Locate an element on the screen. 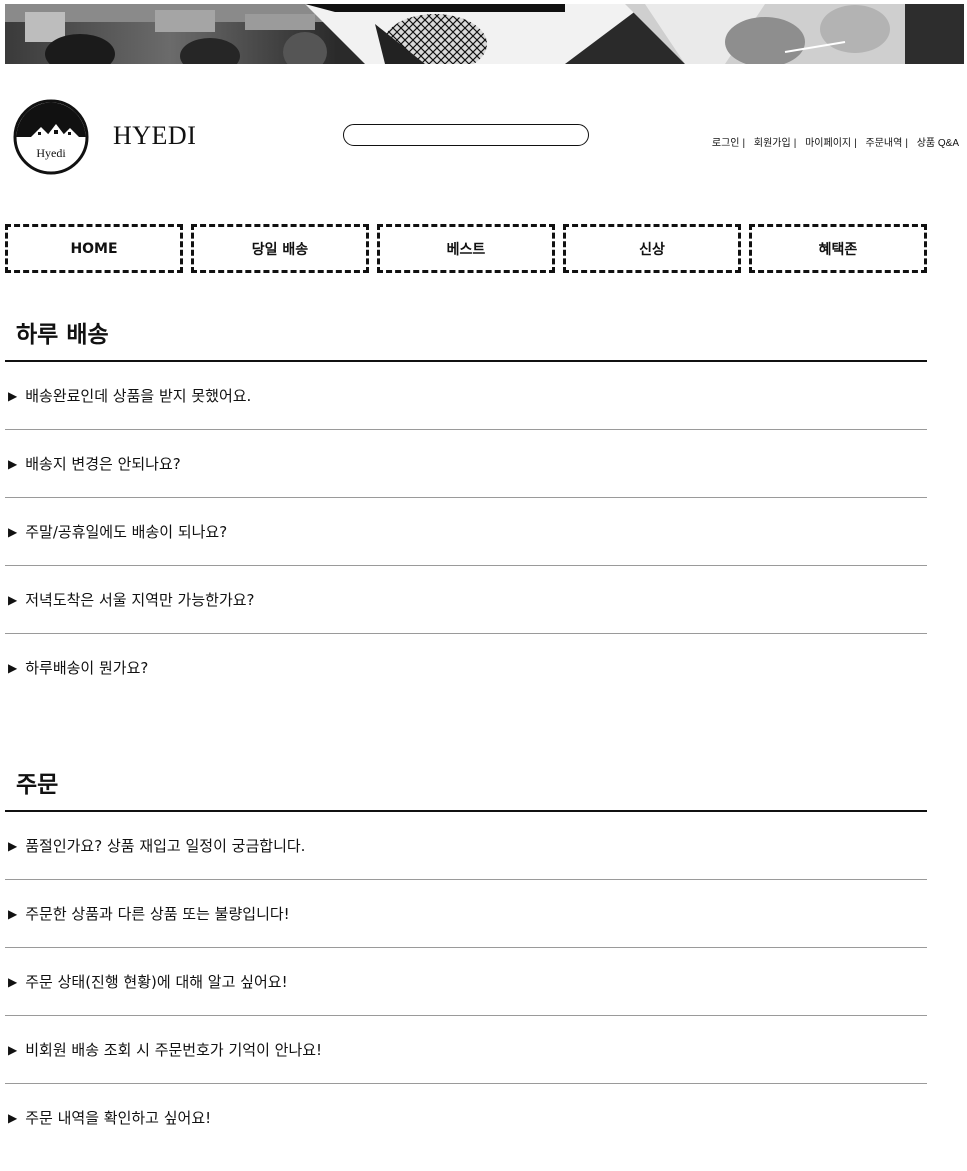 This screenshot has height=1171, width=967. faq-item: ▶ 주문 내역을 확인하고 싶어요! is located at coordinates (466, 1117).